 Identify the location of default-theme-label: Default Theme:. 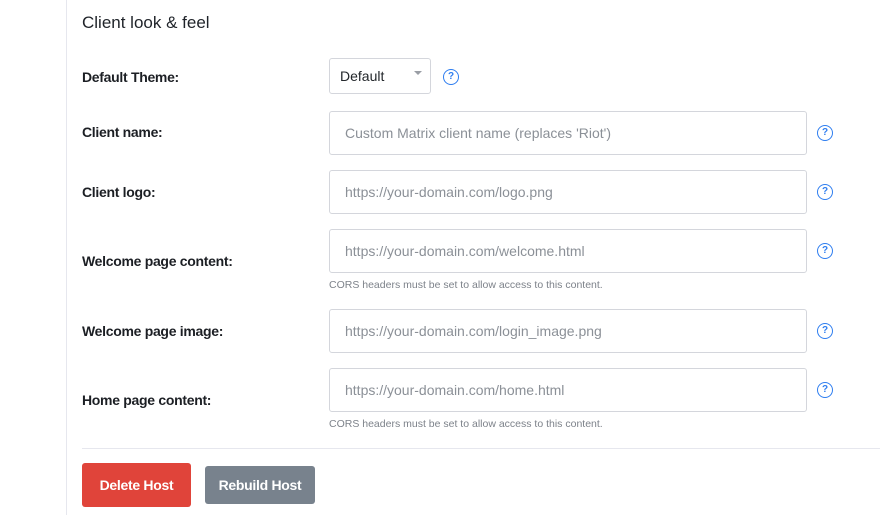
(130, 77).